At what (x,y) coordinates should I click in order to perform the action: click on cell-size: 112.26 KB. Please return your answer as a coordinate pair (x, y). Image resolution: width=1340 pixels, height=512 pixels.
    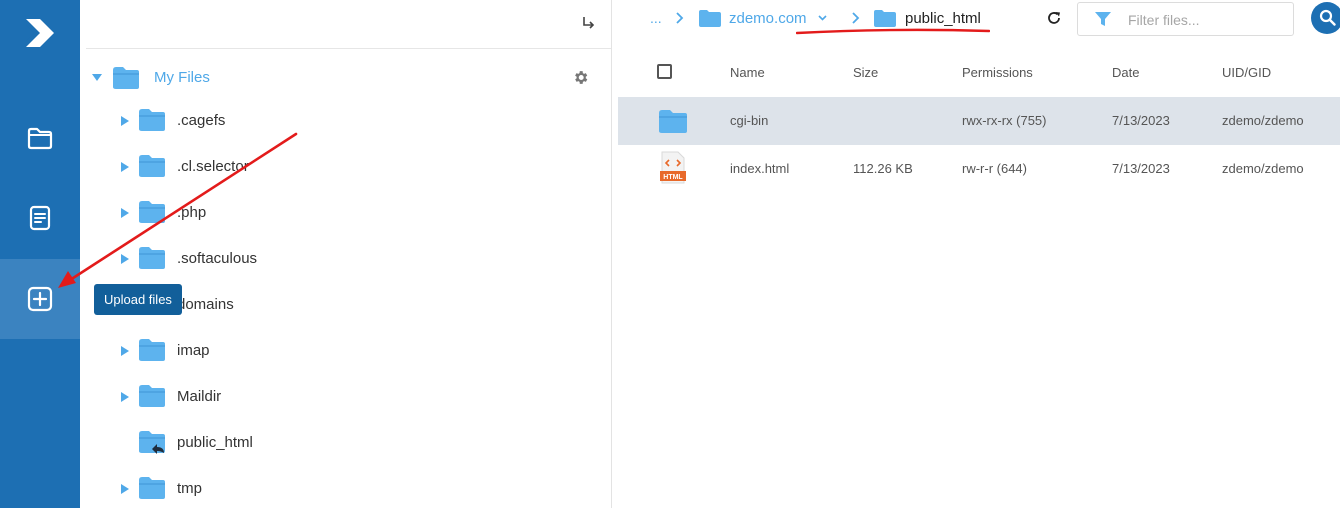
    Looking at the image, I should click on (883, 168).